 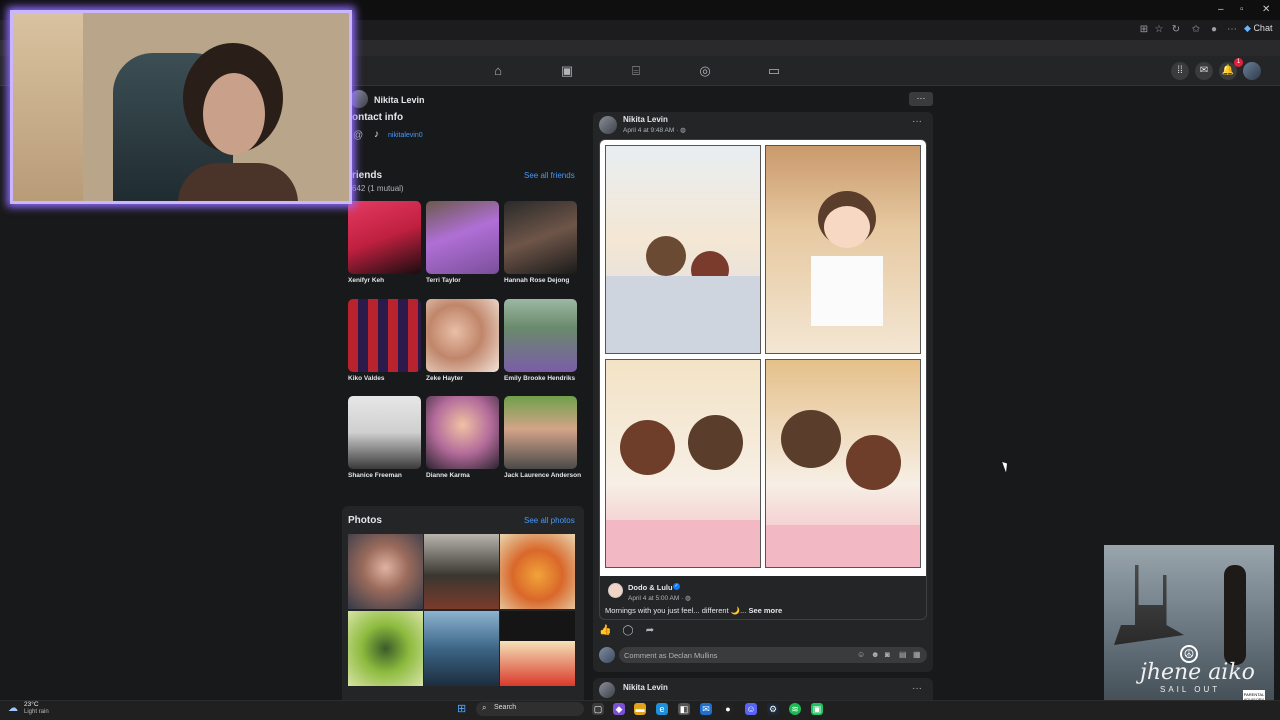 What do you see at coordinates (378, 188) in the screenshot?
I see `friends-count: 642 (1 mutual)` at bounding box center [378, 188].